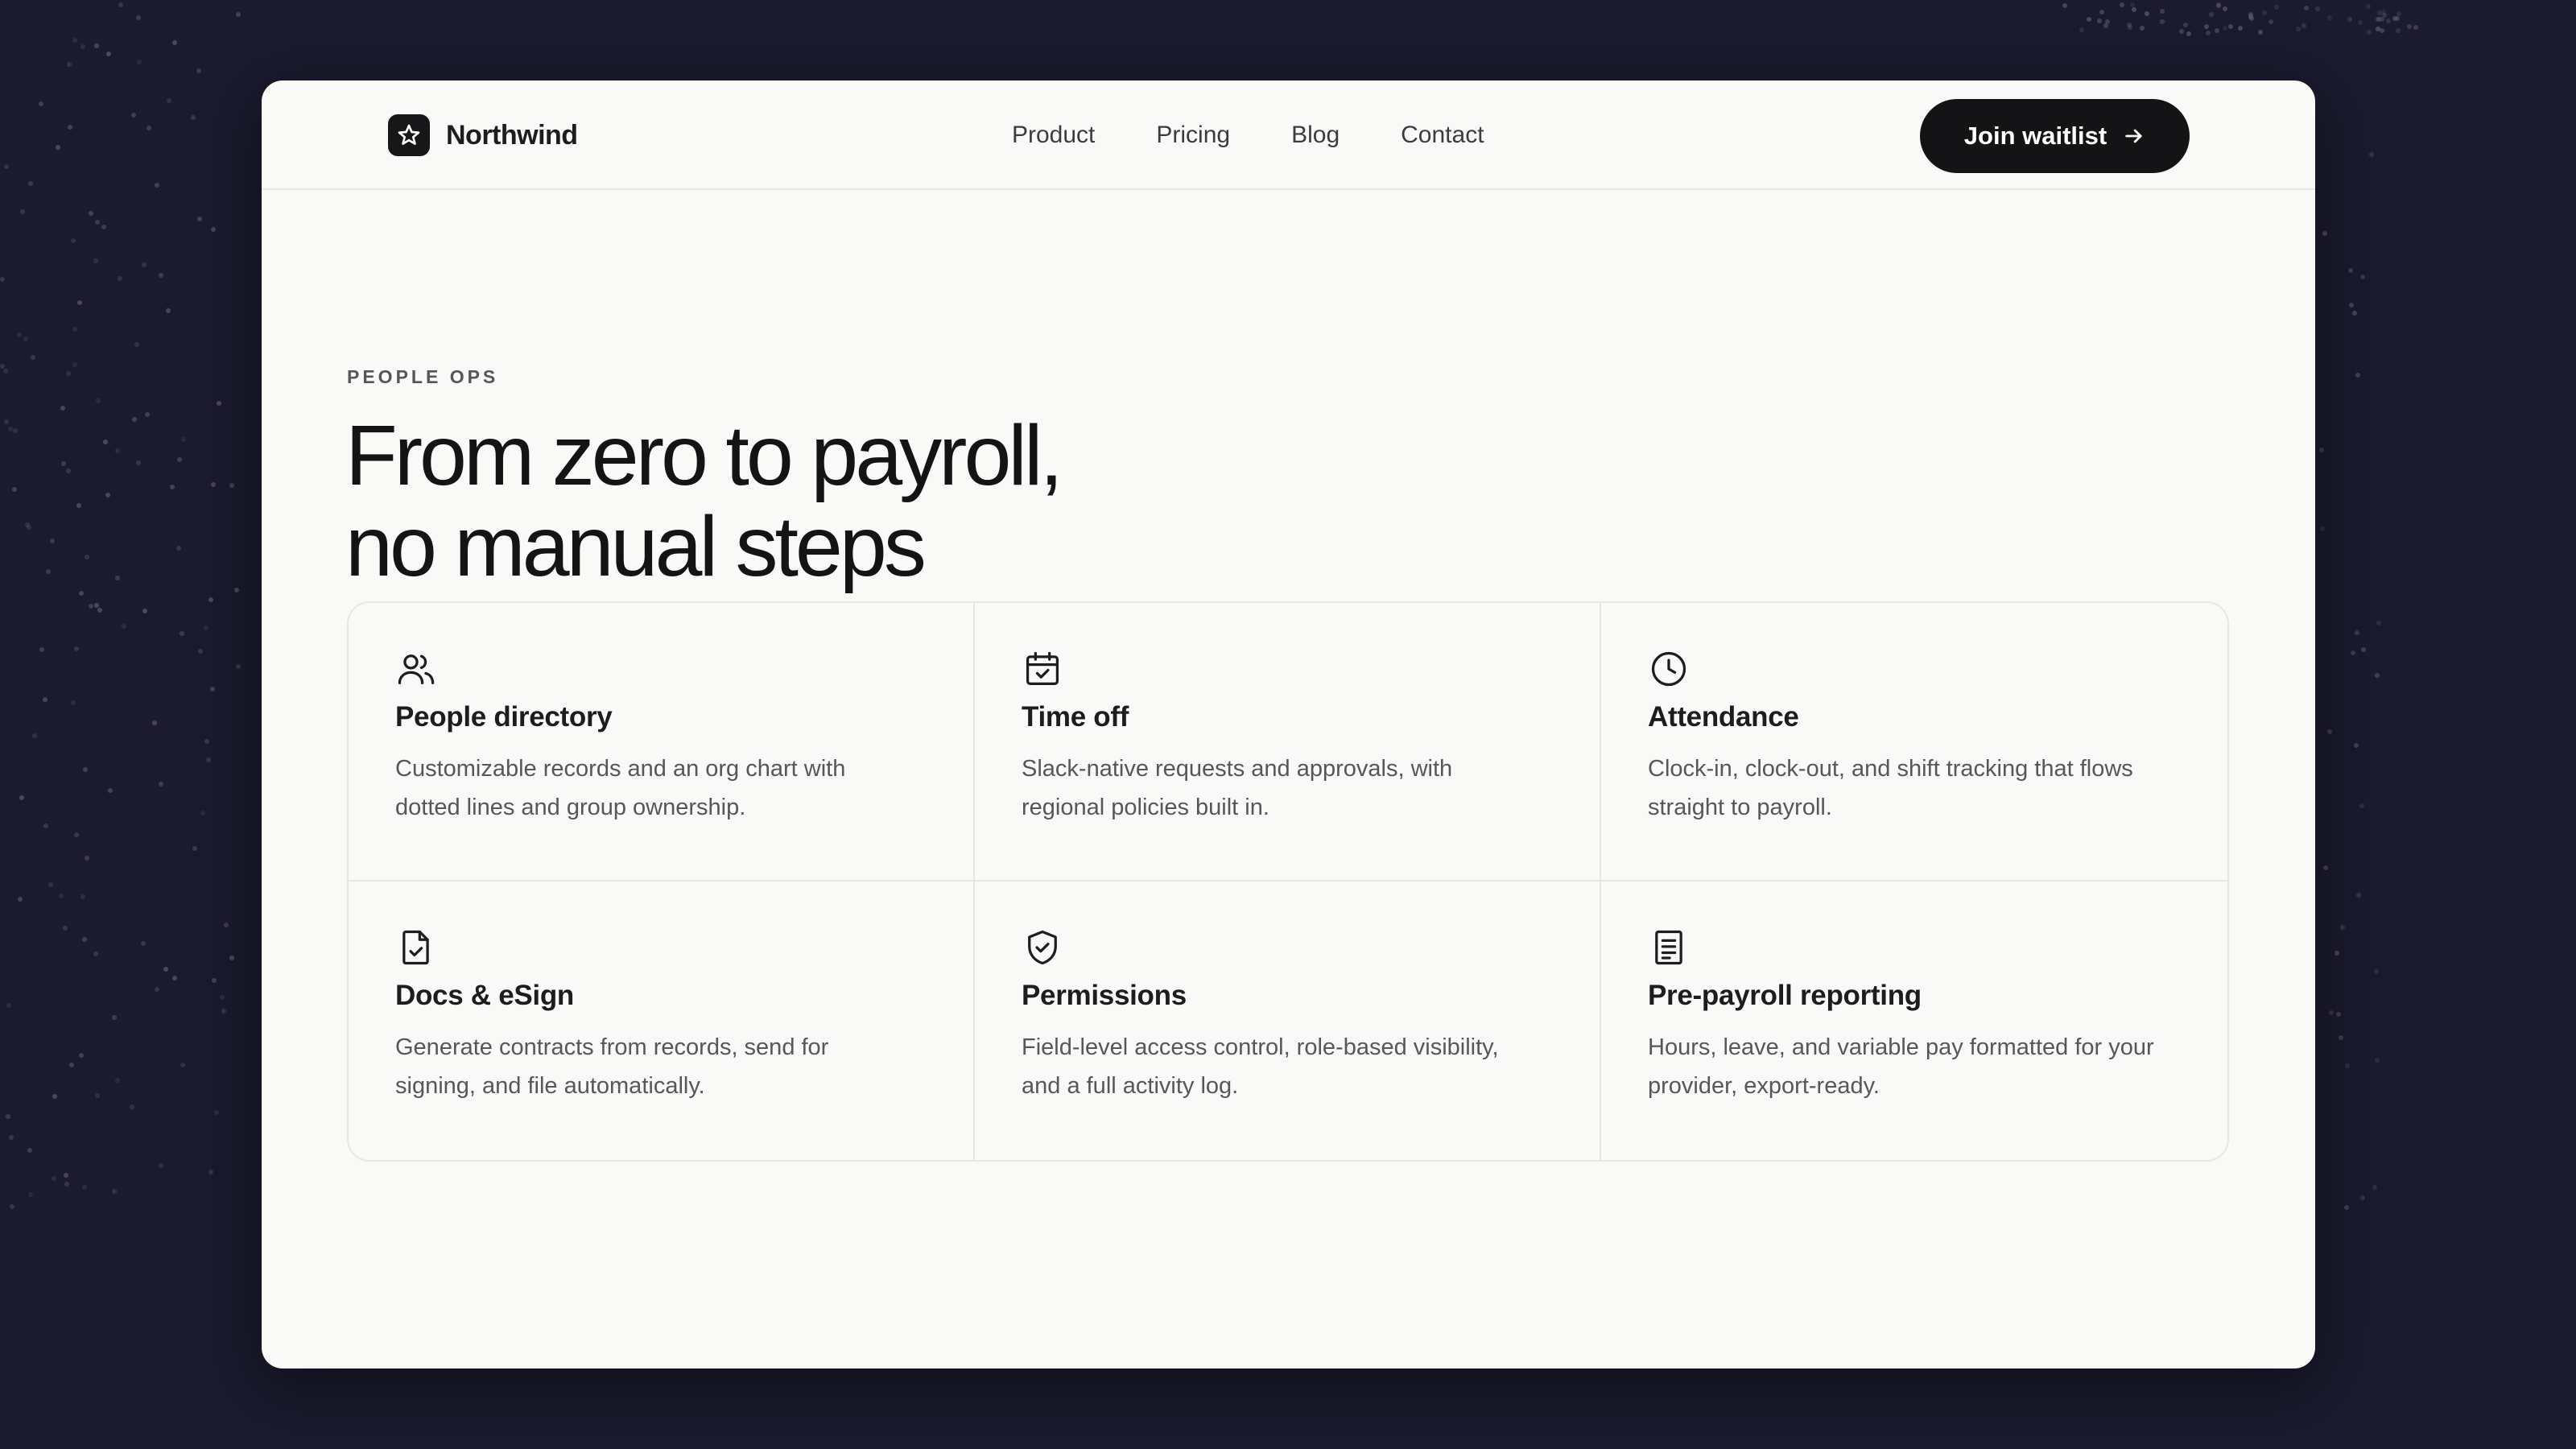  Describe the element at coordinates (704, 455) in the screenshot. I see `headline-line-1: From zero to payroll,` at that location.